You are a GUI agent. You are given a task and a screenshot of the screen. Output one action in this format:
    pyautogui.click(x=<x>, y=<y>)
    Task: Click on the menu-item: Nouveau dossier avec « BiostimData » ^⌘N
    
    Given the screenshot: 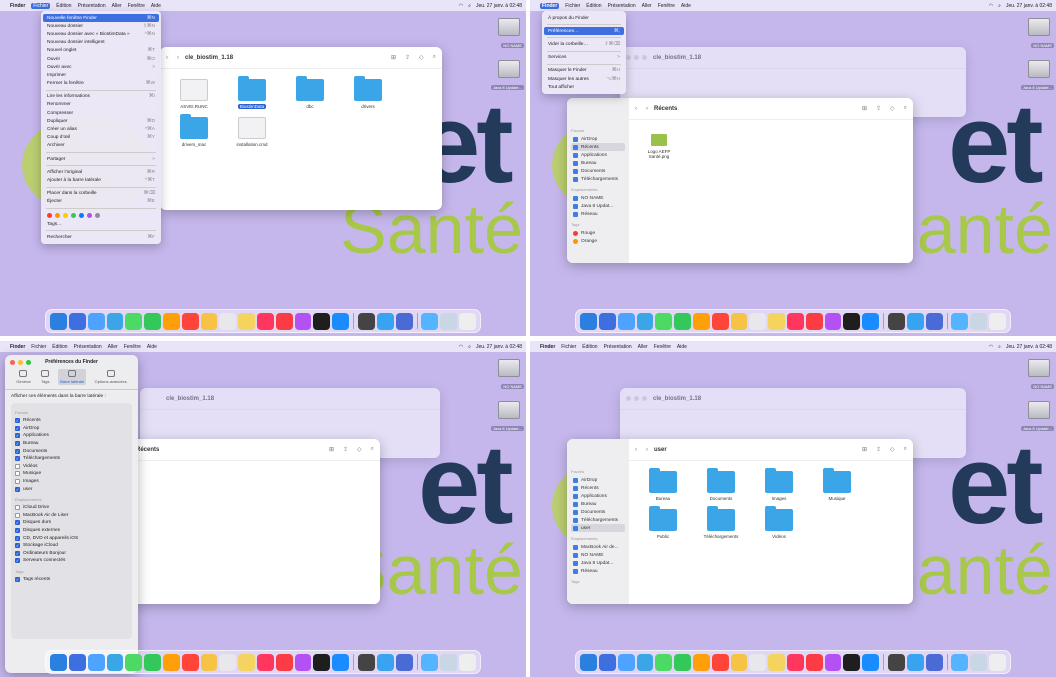 What is the action you would take?
    pyautogui.click(x=101, y=34)
    